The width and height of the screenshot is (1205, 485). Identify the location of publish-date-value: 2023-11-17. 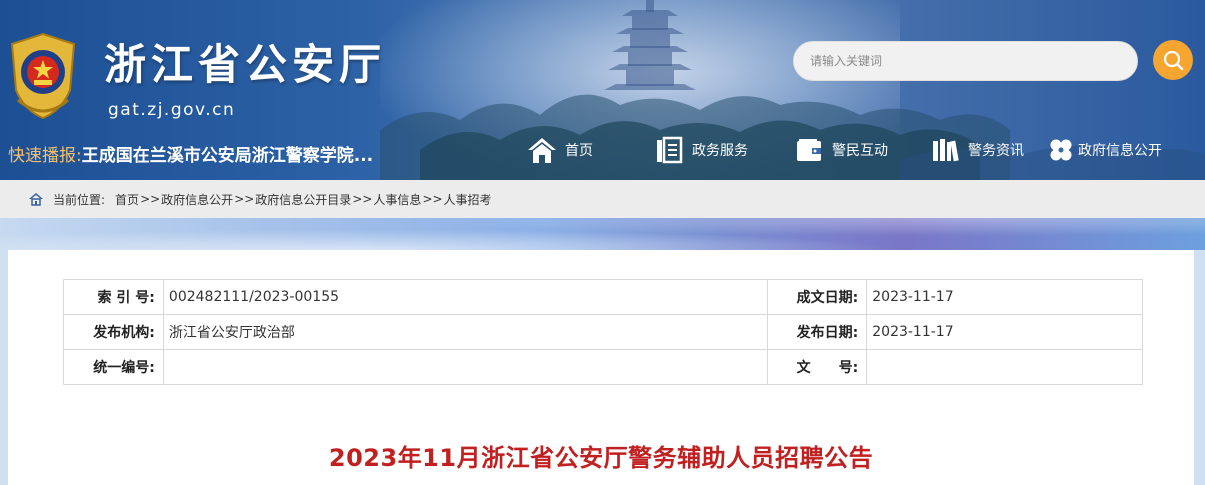
(1004, 332).